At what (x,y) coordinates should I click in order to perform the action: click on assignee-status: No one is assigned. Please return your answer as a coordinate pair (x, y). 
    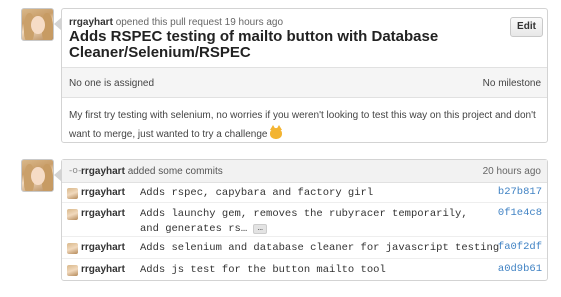
    Looking at the image, I should click on (111, 83).